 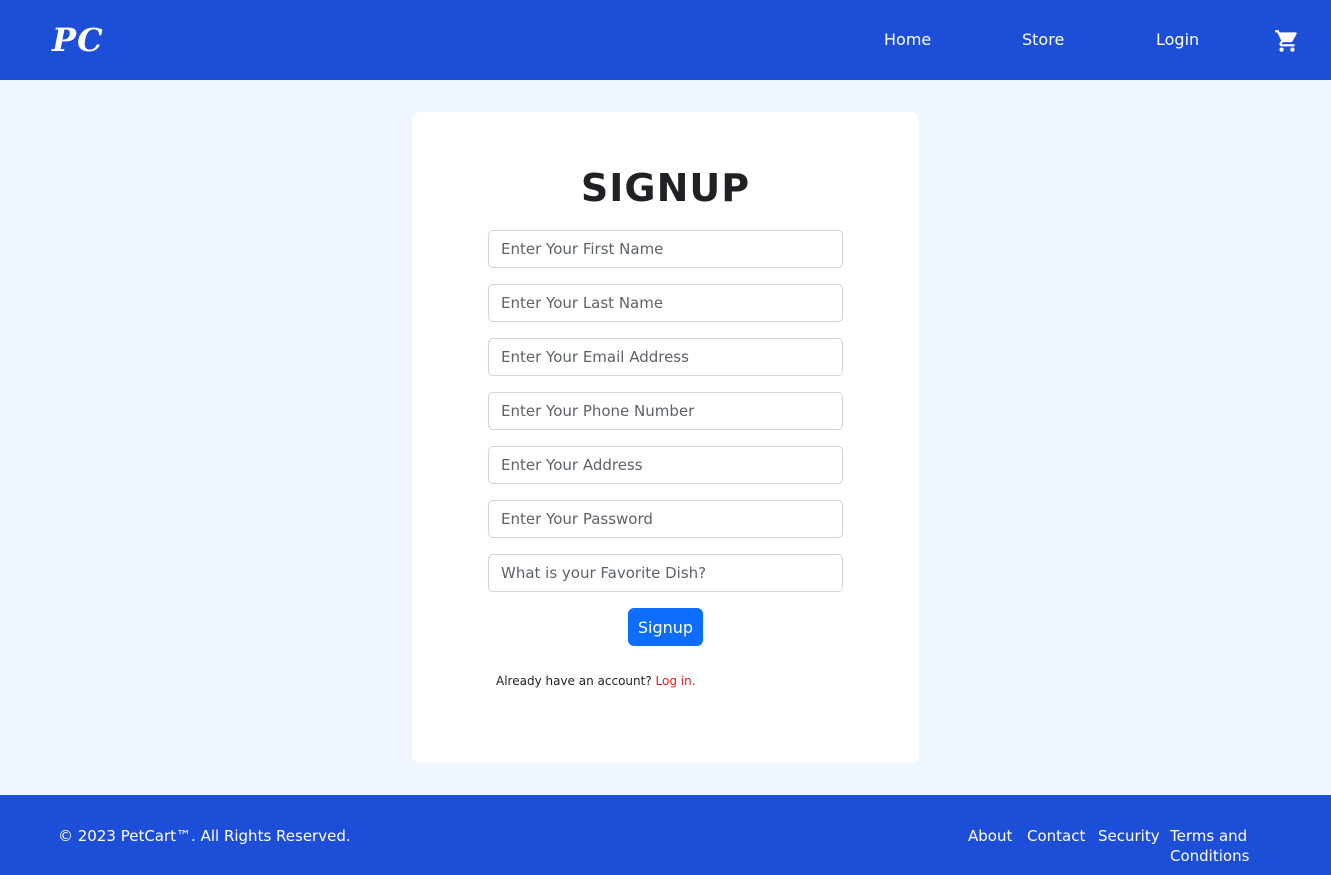 I want to click on footer-link-about: About, so click(x=990, y=836).